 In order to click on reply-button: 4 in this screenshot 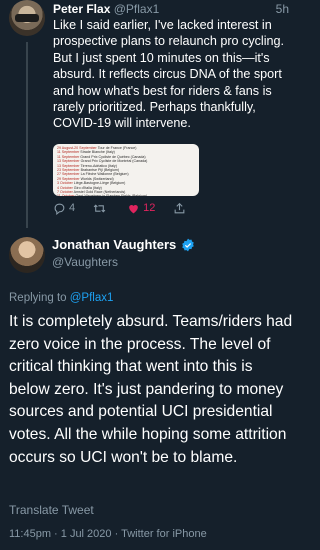, I will do `click(64, 208)`.